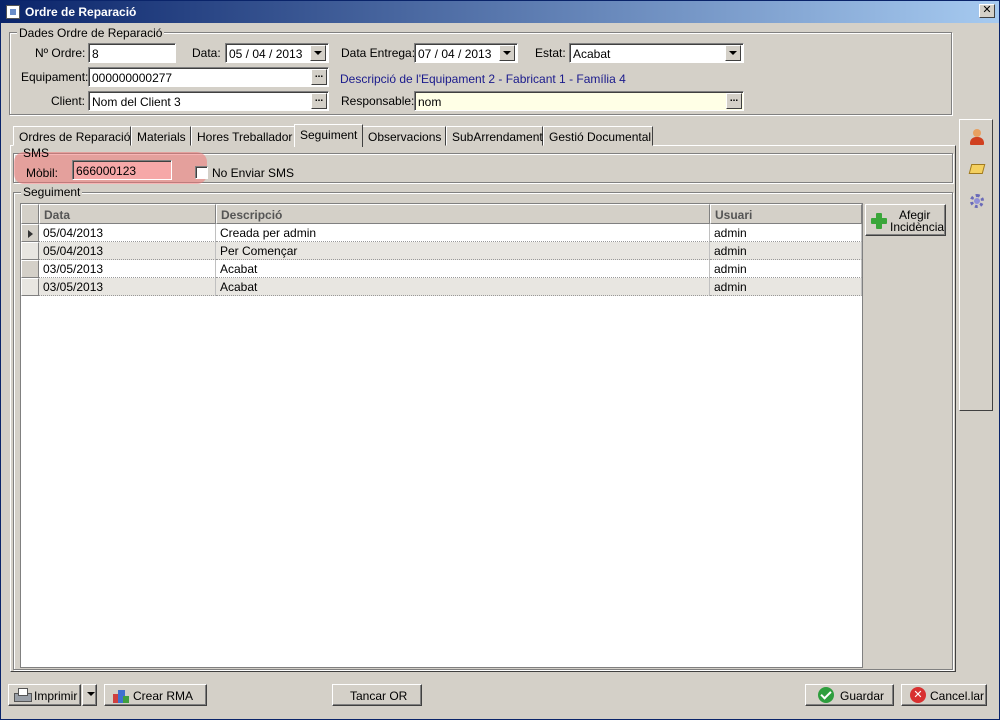  What do you see at coordinates (455, 54) in the screenshot?
I see `delivery-date-value: 07 / 04 / 2013` at bounding box center [455, 54].